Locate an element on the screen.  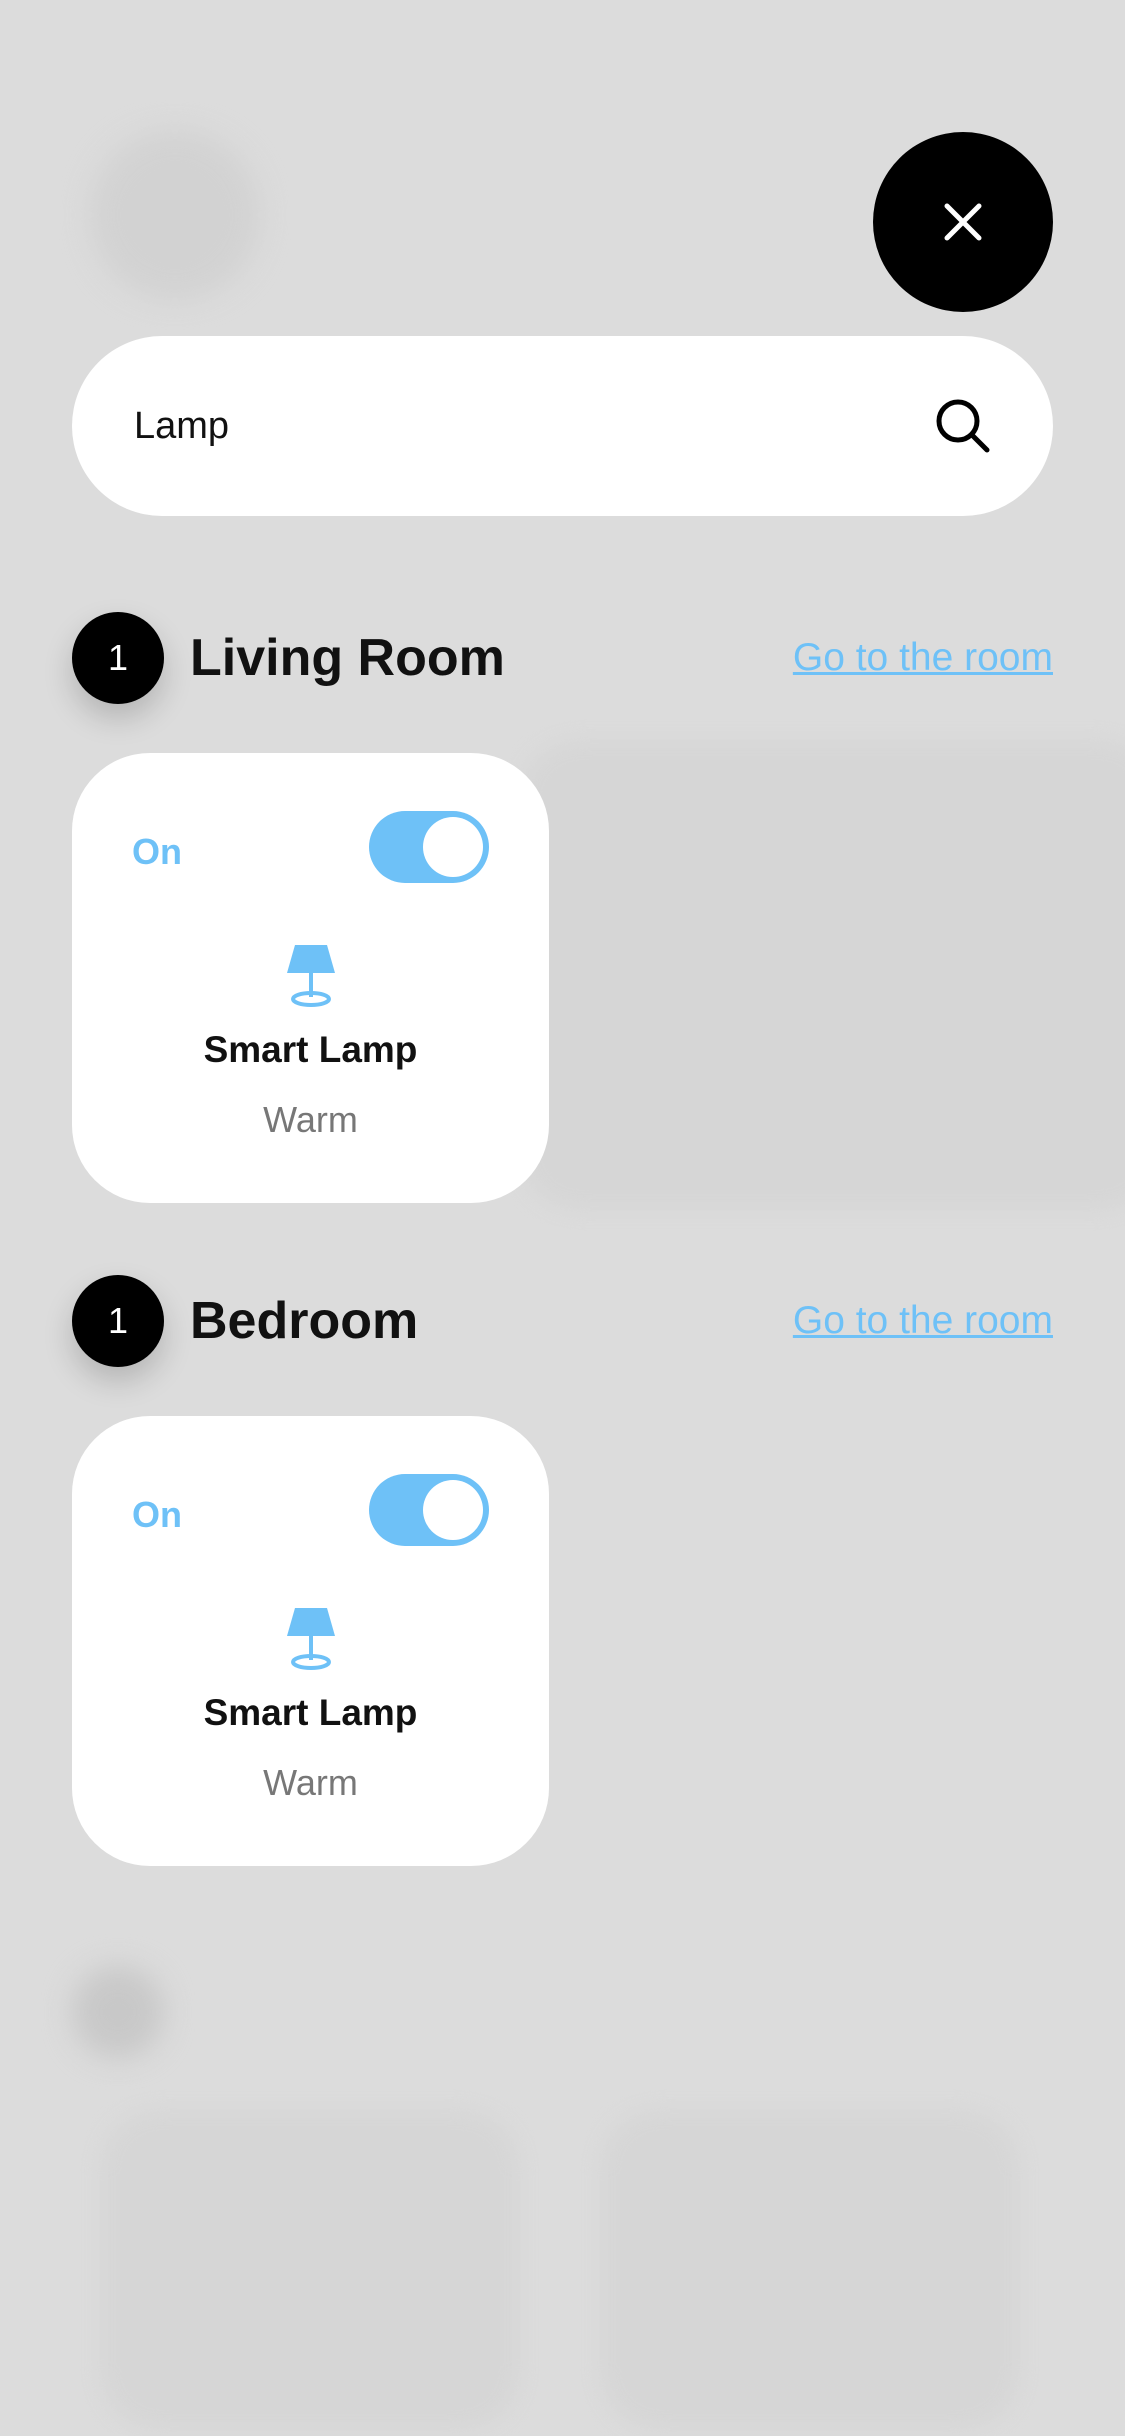
close-button is located at coordinates (963, 222).